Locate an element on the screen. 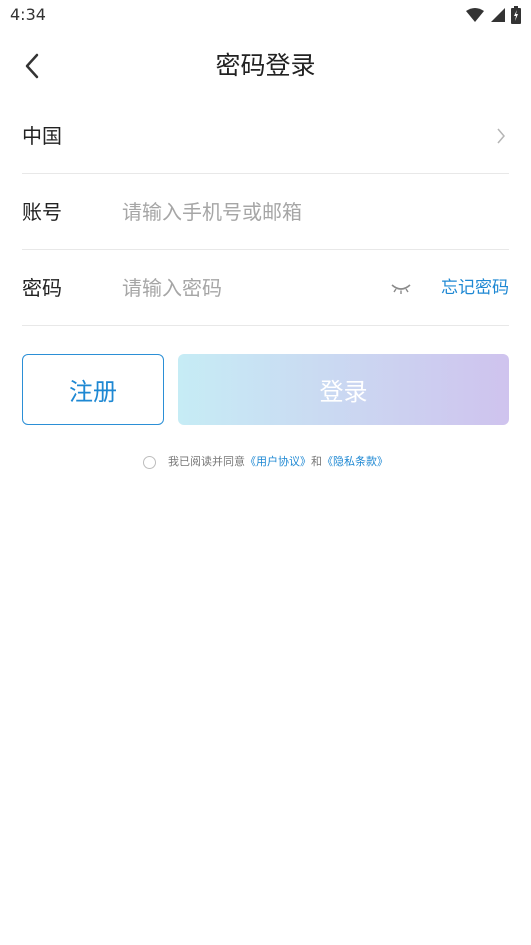 Image resolution: width=531 pixels, height=945 pixels. header: 密码登录 is located at coordinates (265, 66).